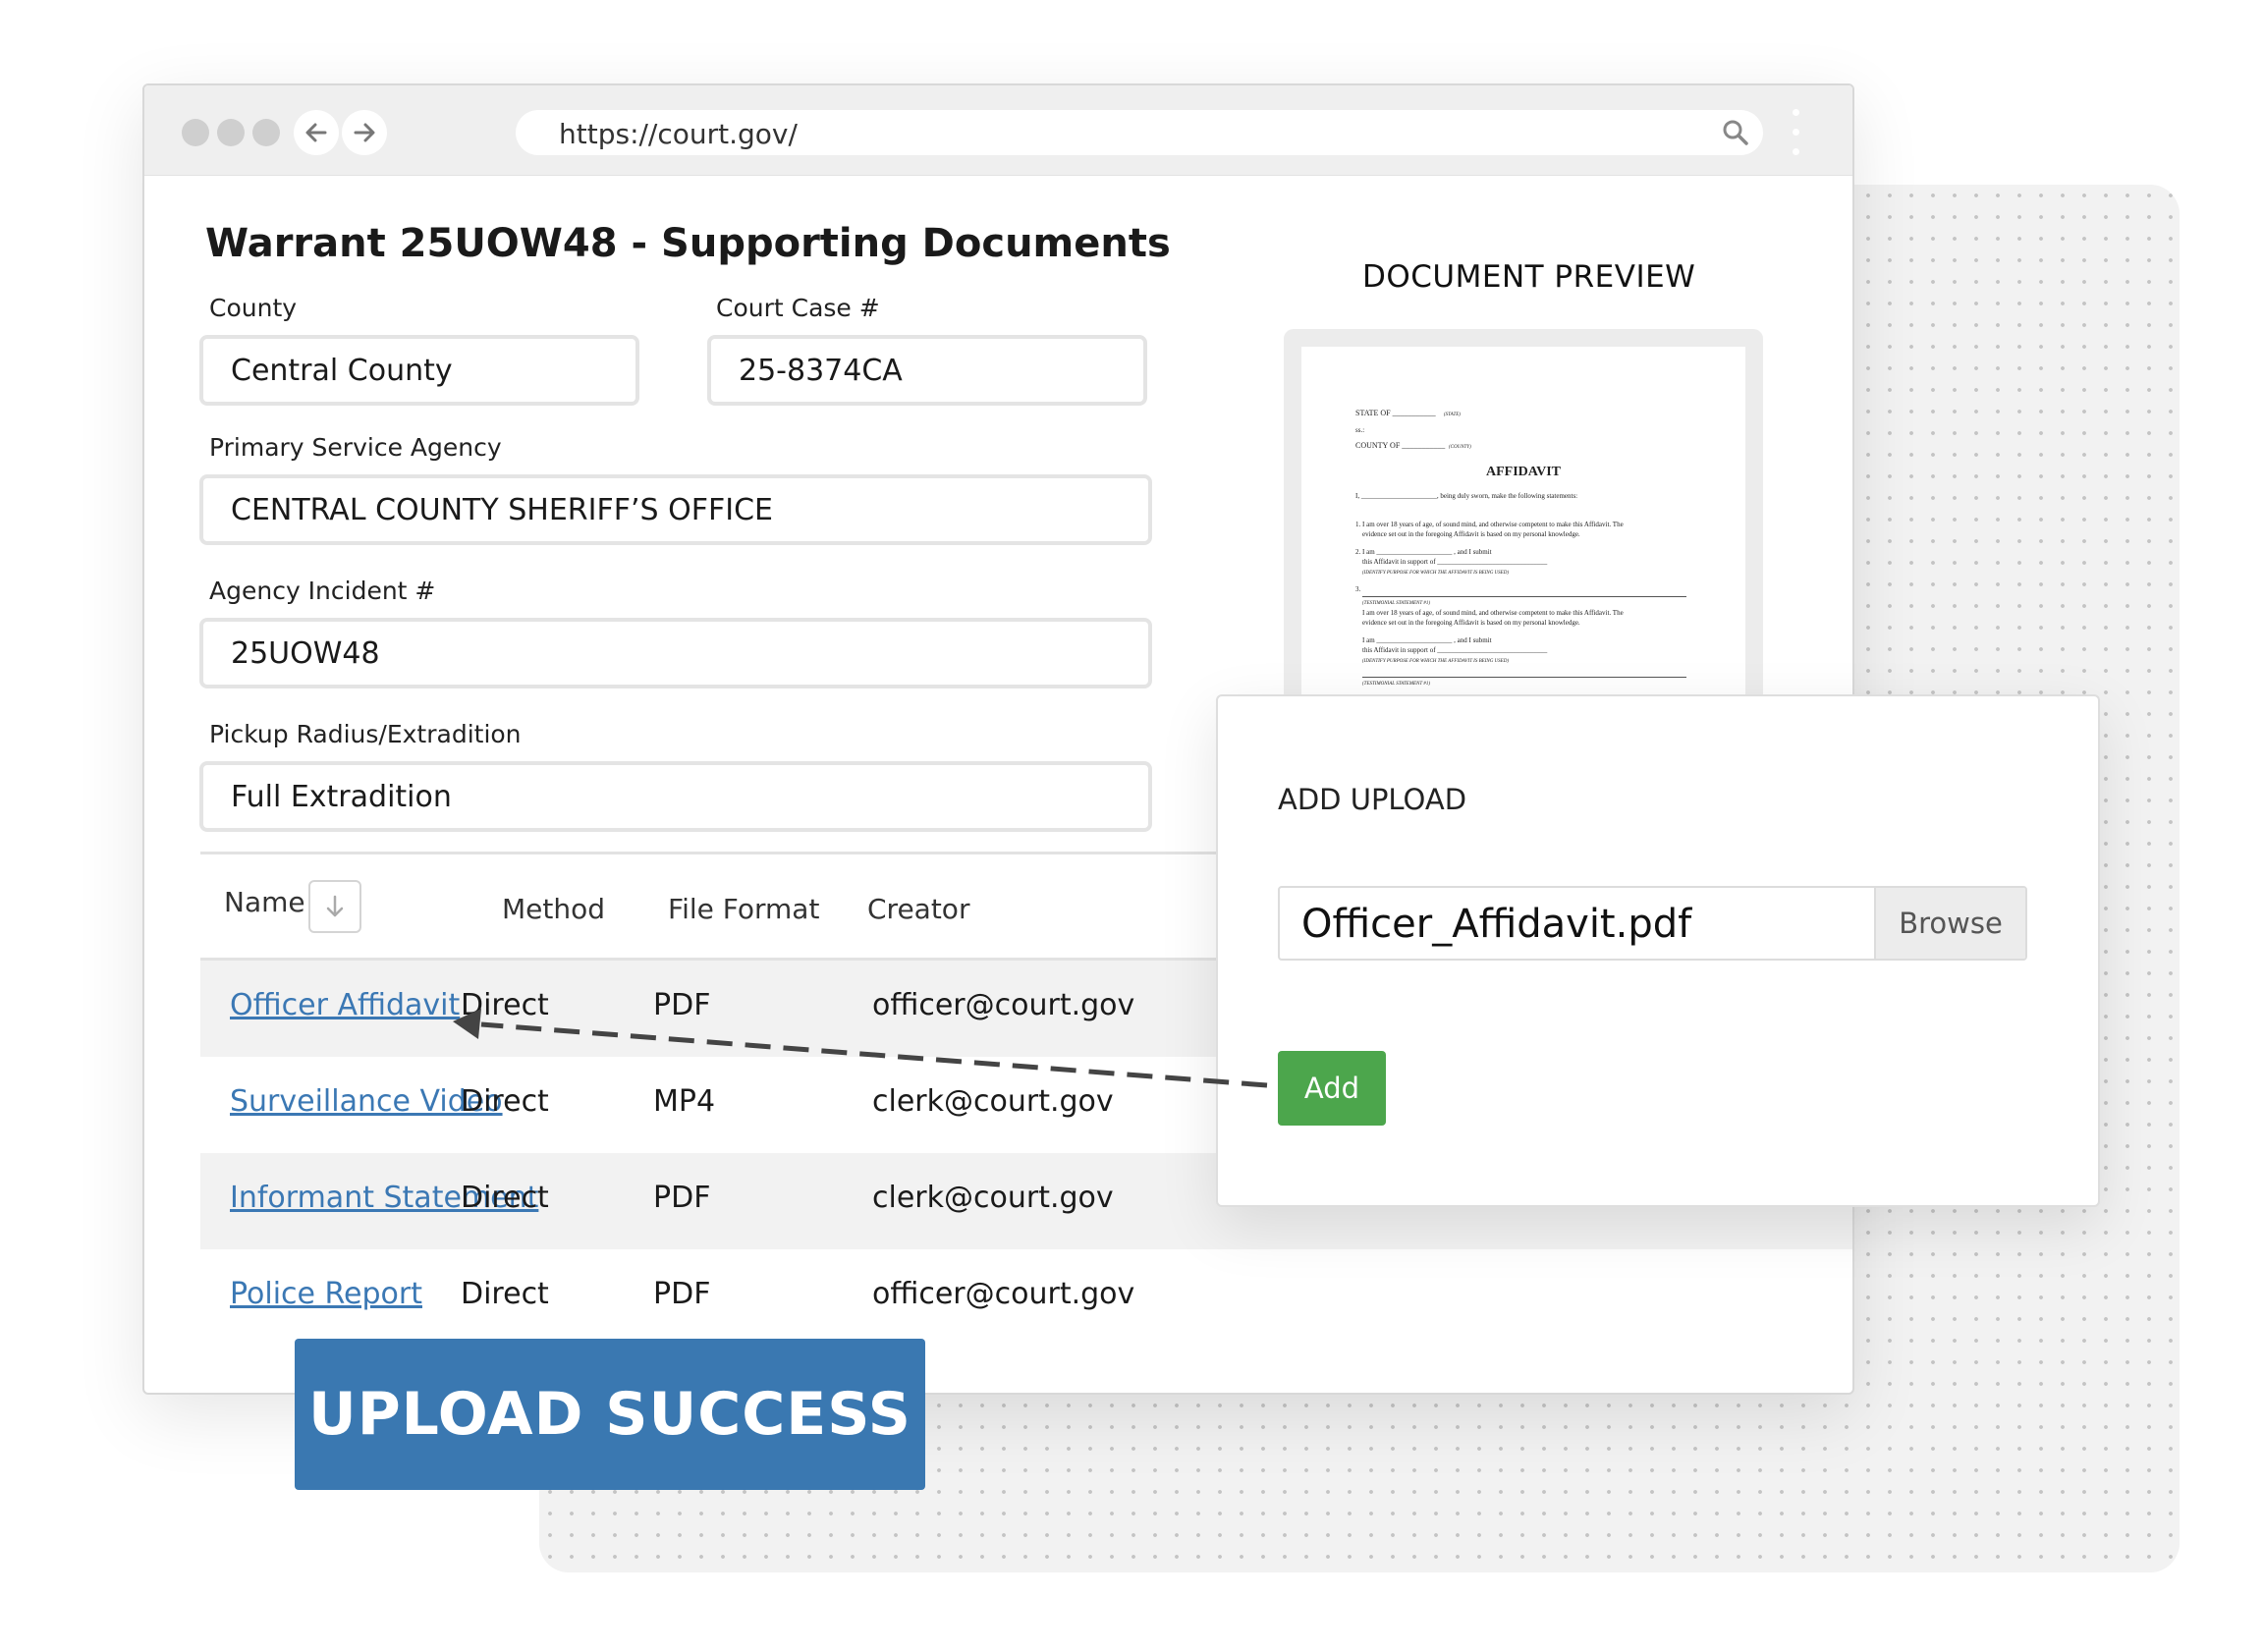 Image resolution: width=2263 pixels, height=1652 pixels. I want to click on radius-field: Full Extradition, so click(675, 796).